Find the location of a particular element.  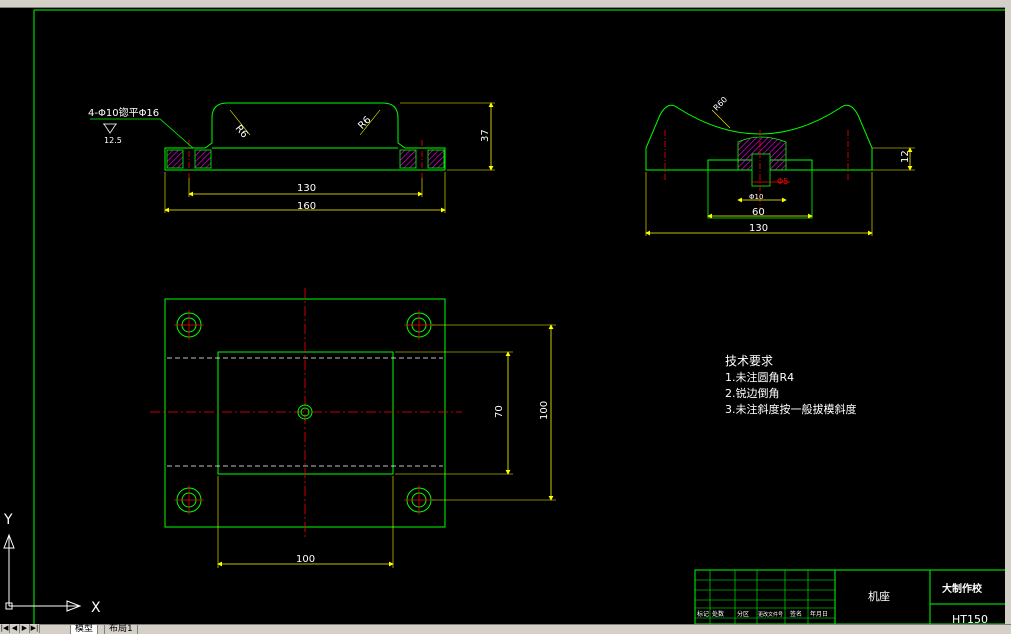

roughness-value: 12.5 is located at coordinates (113, 140).